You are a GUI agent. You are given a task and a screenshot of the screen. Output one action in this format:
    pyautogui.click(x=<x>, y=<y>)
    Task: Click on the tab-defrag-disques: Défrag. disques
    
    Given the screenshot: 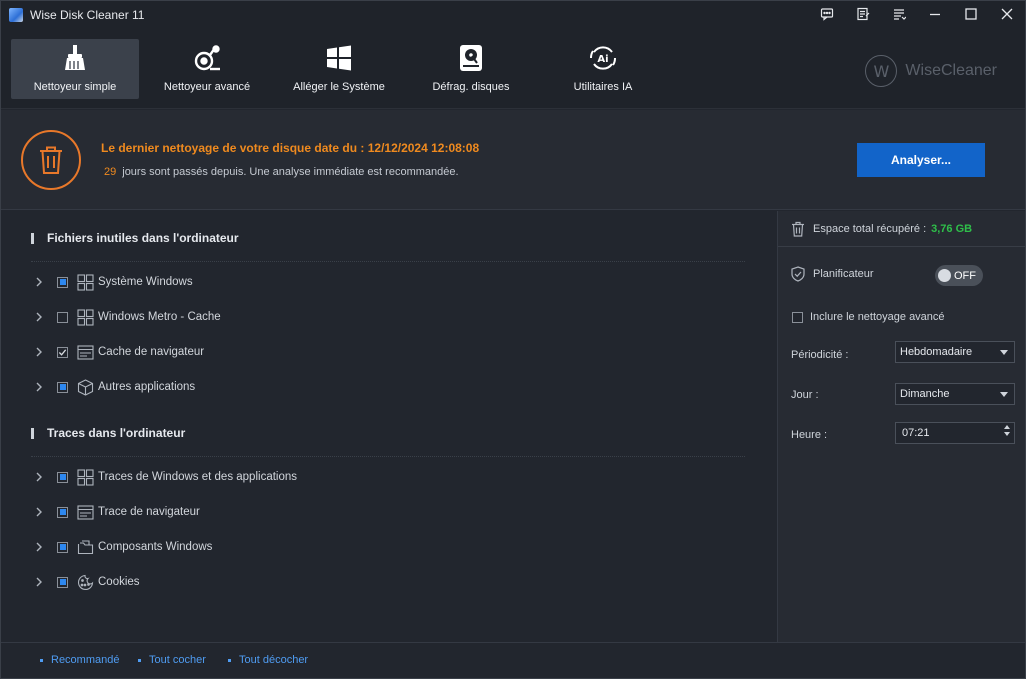 What is the action you would take?
    pyautogui.click(x=471, y=69)
    